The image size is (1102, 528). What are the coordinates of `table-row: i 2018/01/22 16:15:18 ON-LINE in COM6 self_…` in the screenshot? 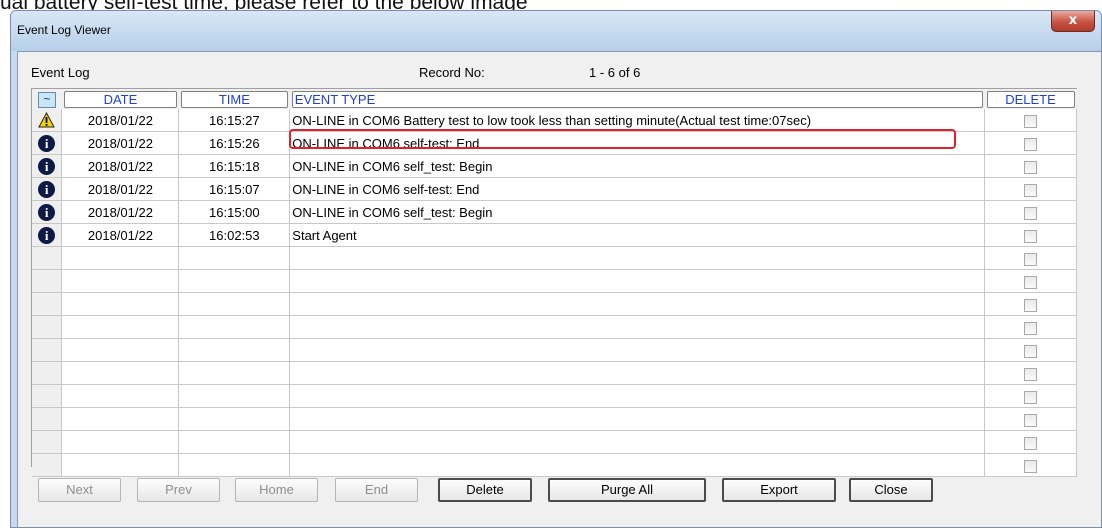 It's located at (554, 166).